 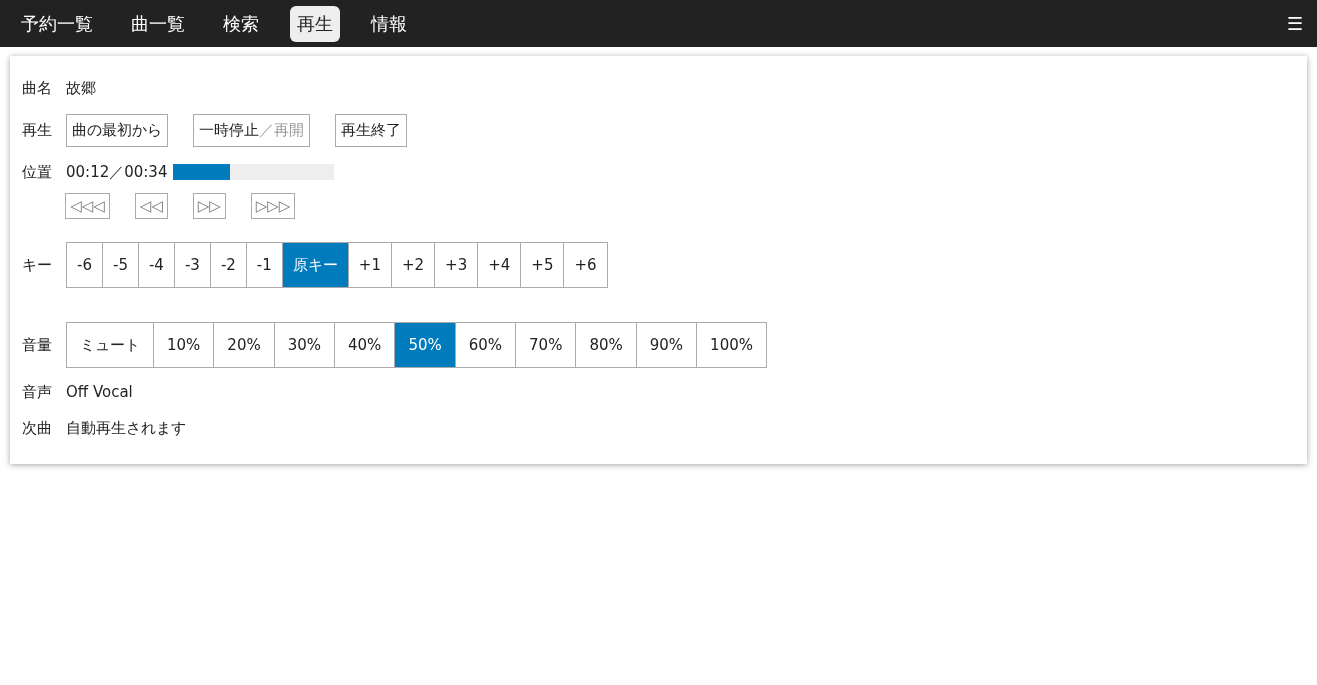 What do you see at coordinates (37, 88) in the screenshot?
I see `field-label: 曲名` at bounding box center [37, 88].